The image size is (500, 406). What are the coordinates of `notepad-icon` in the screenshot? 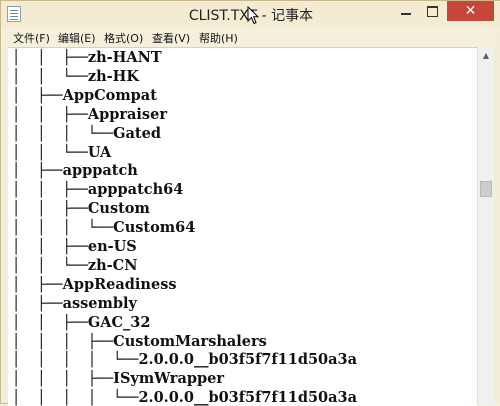 It's located at (14, 14).